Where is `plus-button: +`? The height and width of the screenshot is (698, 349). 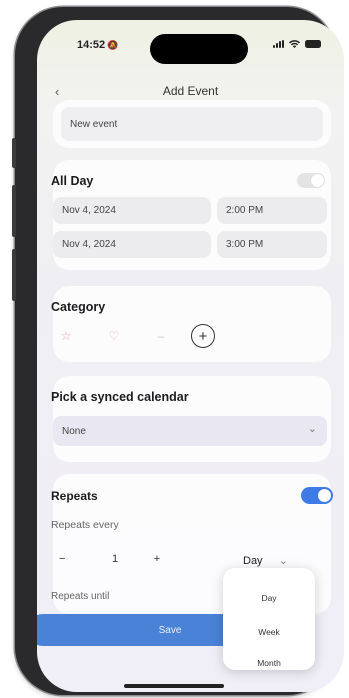 plus-button: + is located at coordinates (157, 559).